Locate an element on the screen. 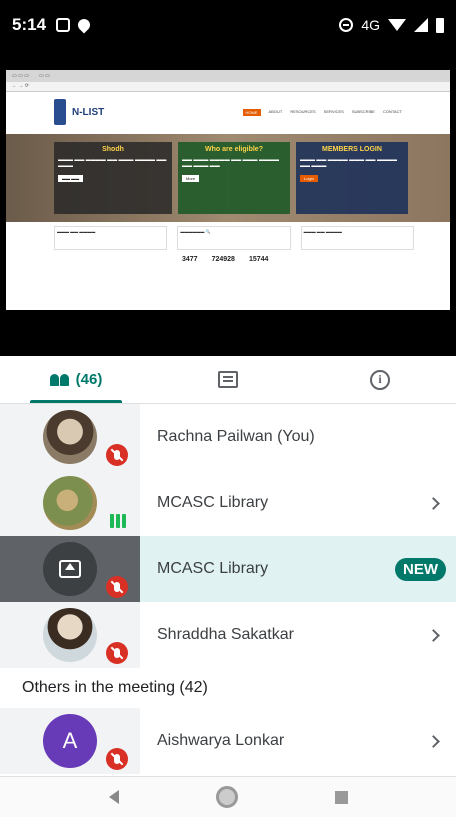 This screenshot has width=456, height=817. speaking-indicator-icon is located at coordinates (118, 521).